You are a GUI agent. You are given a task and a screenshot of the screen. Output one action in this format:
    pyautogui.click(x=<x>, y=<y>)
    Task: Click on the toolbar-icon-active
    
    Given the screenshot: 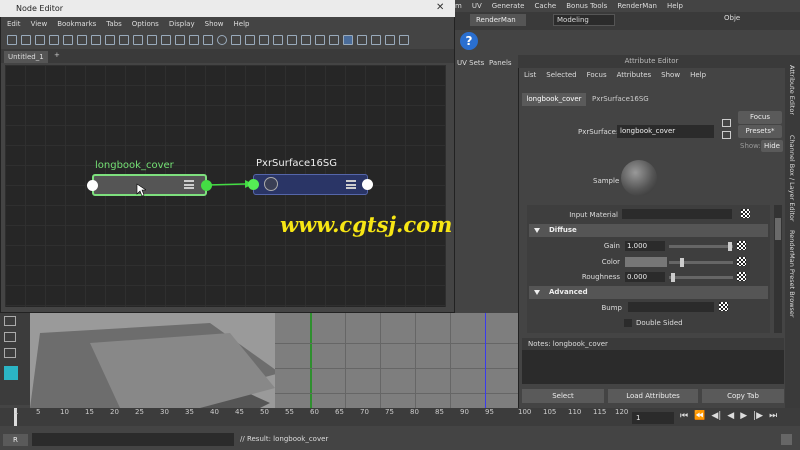 What is the action you would take?
    pyautogui.click(x=348, y=40)
    